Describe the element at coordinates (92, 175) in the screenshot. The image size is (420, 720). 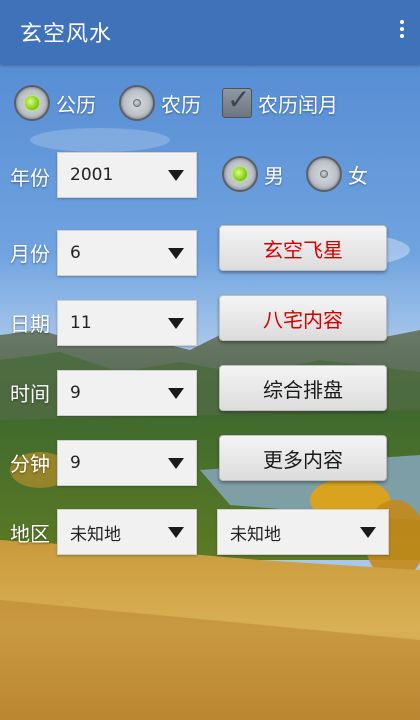
I see `year-value: 2001` at that location.